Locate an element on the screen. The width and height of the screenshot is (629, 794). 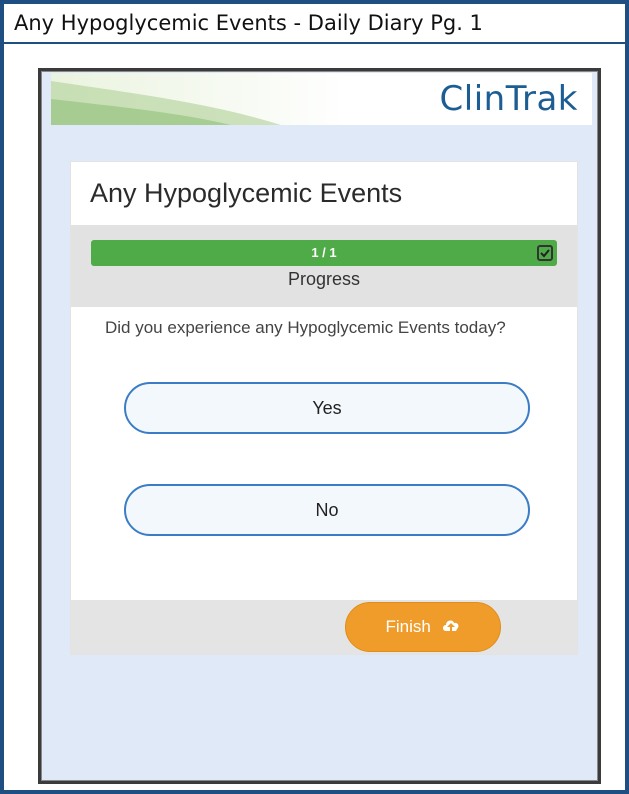
brand-logo-text: ClinTrak is located at coordinates (508, 99).